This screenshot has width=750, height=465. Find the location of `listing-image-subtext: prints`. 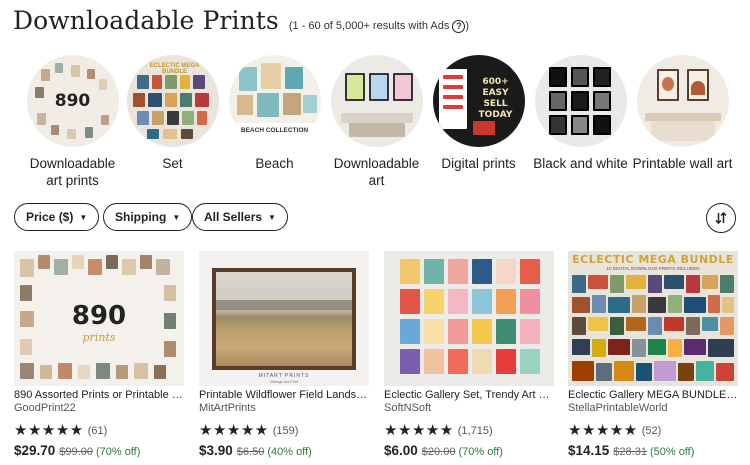

listing-image-subtext: prints is located at coordinates (99, 337).